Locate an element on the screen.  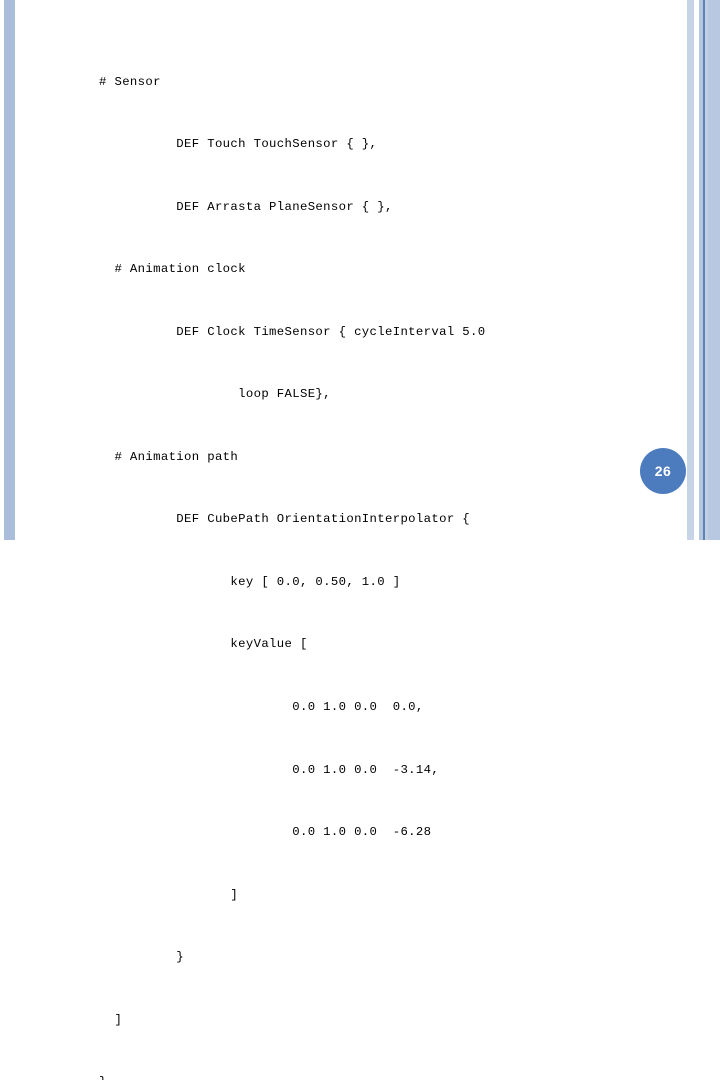
code-line: 0.0 1.0 0.0 0.0, is located at coordinates (261, 707).